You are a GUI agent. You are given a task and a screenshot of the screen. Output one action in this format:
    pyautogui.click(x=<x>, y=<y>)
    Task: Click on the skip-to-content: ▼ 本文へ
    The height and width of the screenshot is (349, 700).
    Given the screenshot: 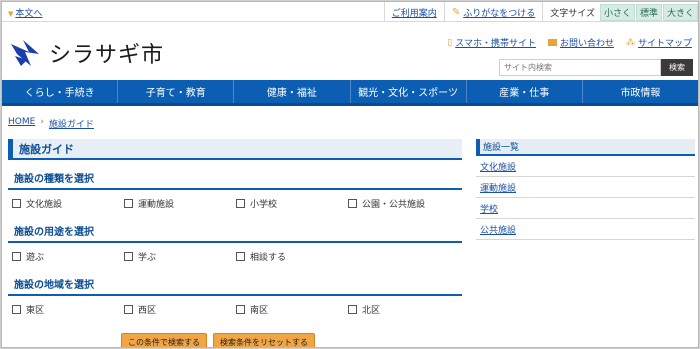 What is the action you would take?
    pyautogui.click(x=25, y=12)
    